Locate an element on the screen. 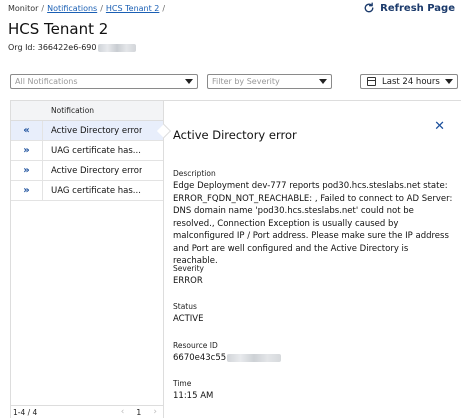  severity-filter-select: Filter by Severity is located at coordinates (269, 81).